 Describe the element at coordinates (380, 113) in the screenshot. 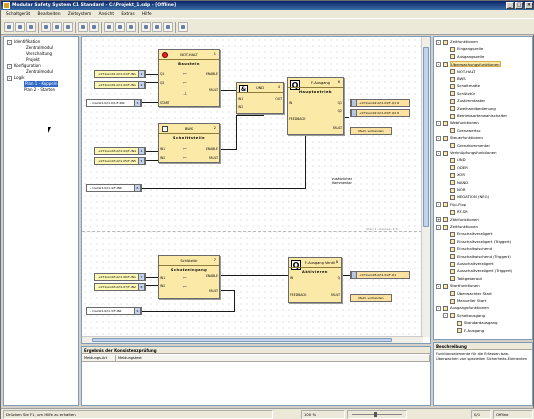

I see `output-cell: · +ST1/ein02.0/I1.03/F-Q2 R` at that location.